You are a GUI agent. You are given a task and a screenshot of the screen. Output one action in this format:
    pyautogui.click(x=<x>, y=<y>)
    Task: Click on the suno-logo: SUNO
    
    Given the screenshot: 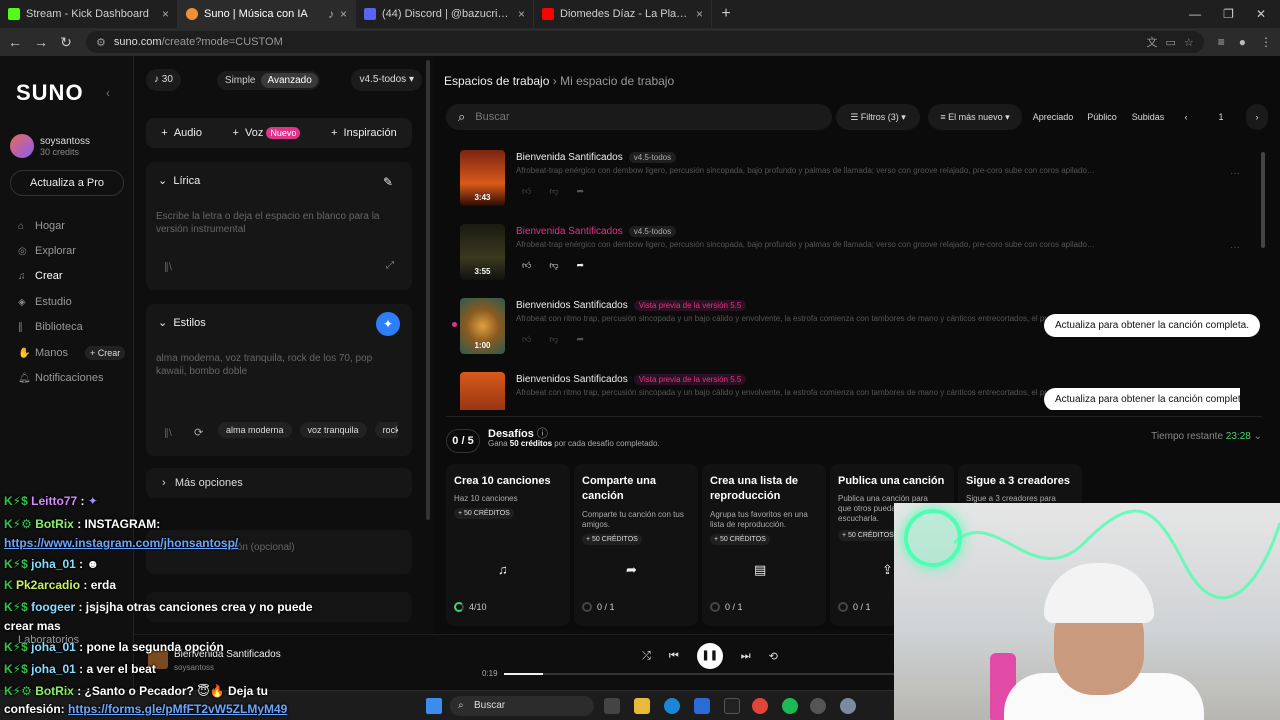 What is the action you would take?
    pyautogui.click(x=50, y=93)
    